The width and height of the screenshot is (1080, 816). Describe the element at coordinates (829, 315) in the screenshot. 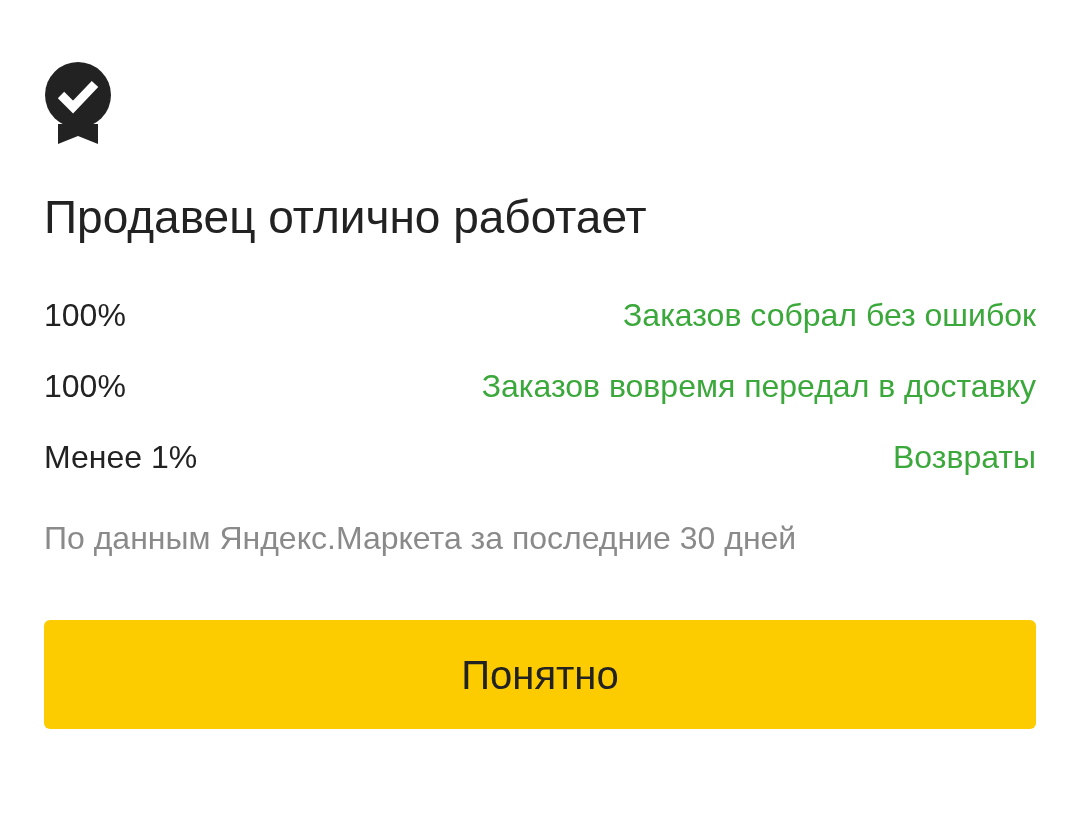

I see `metric-label: Заказов собрал без ошибок` at that location.